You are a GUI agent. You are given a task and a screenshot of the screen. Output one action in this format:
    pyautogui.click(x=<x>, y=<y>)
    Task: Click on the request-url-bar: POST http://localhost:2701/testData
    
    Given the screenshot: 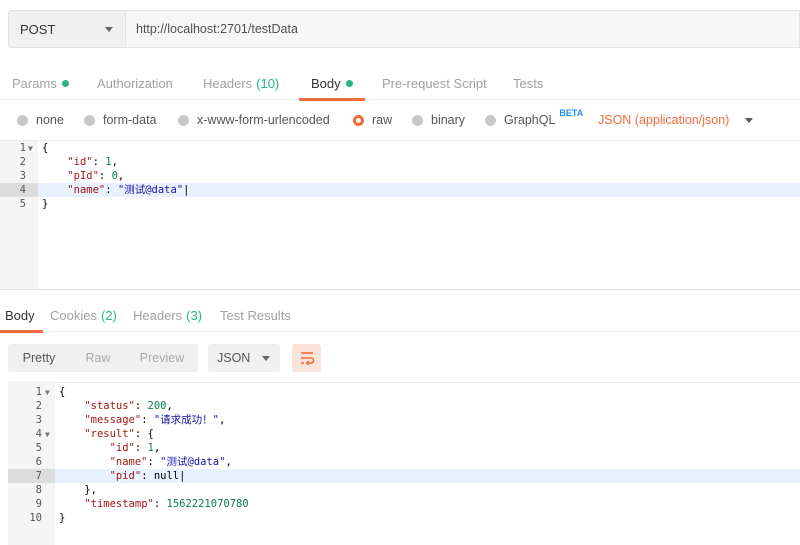 What is the action you would take?
    pyautogui.click(x=404, y=29)
    